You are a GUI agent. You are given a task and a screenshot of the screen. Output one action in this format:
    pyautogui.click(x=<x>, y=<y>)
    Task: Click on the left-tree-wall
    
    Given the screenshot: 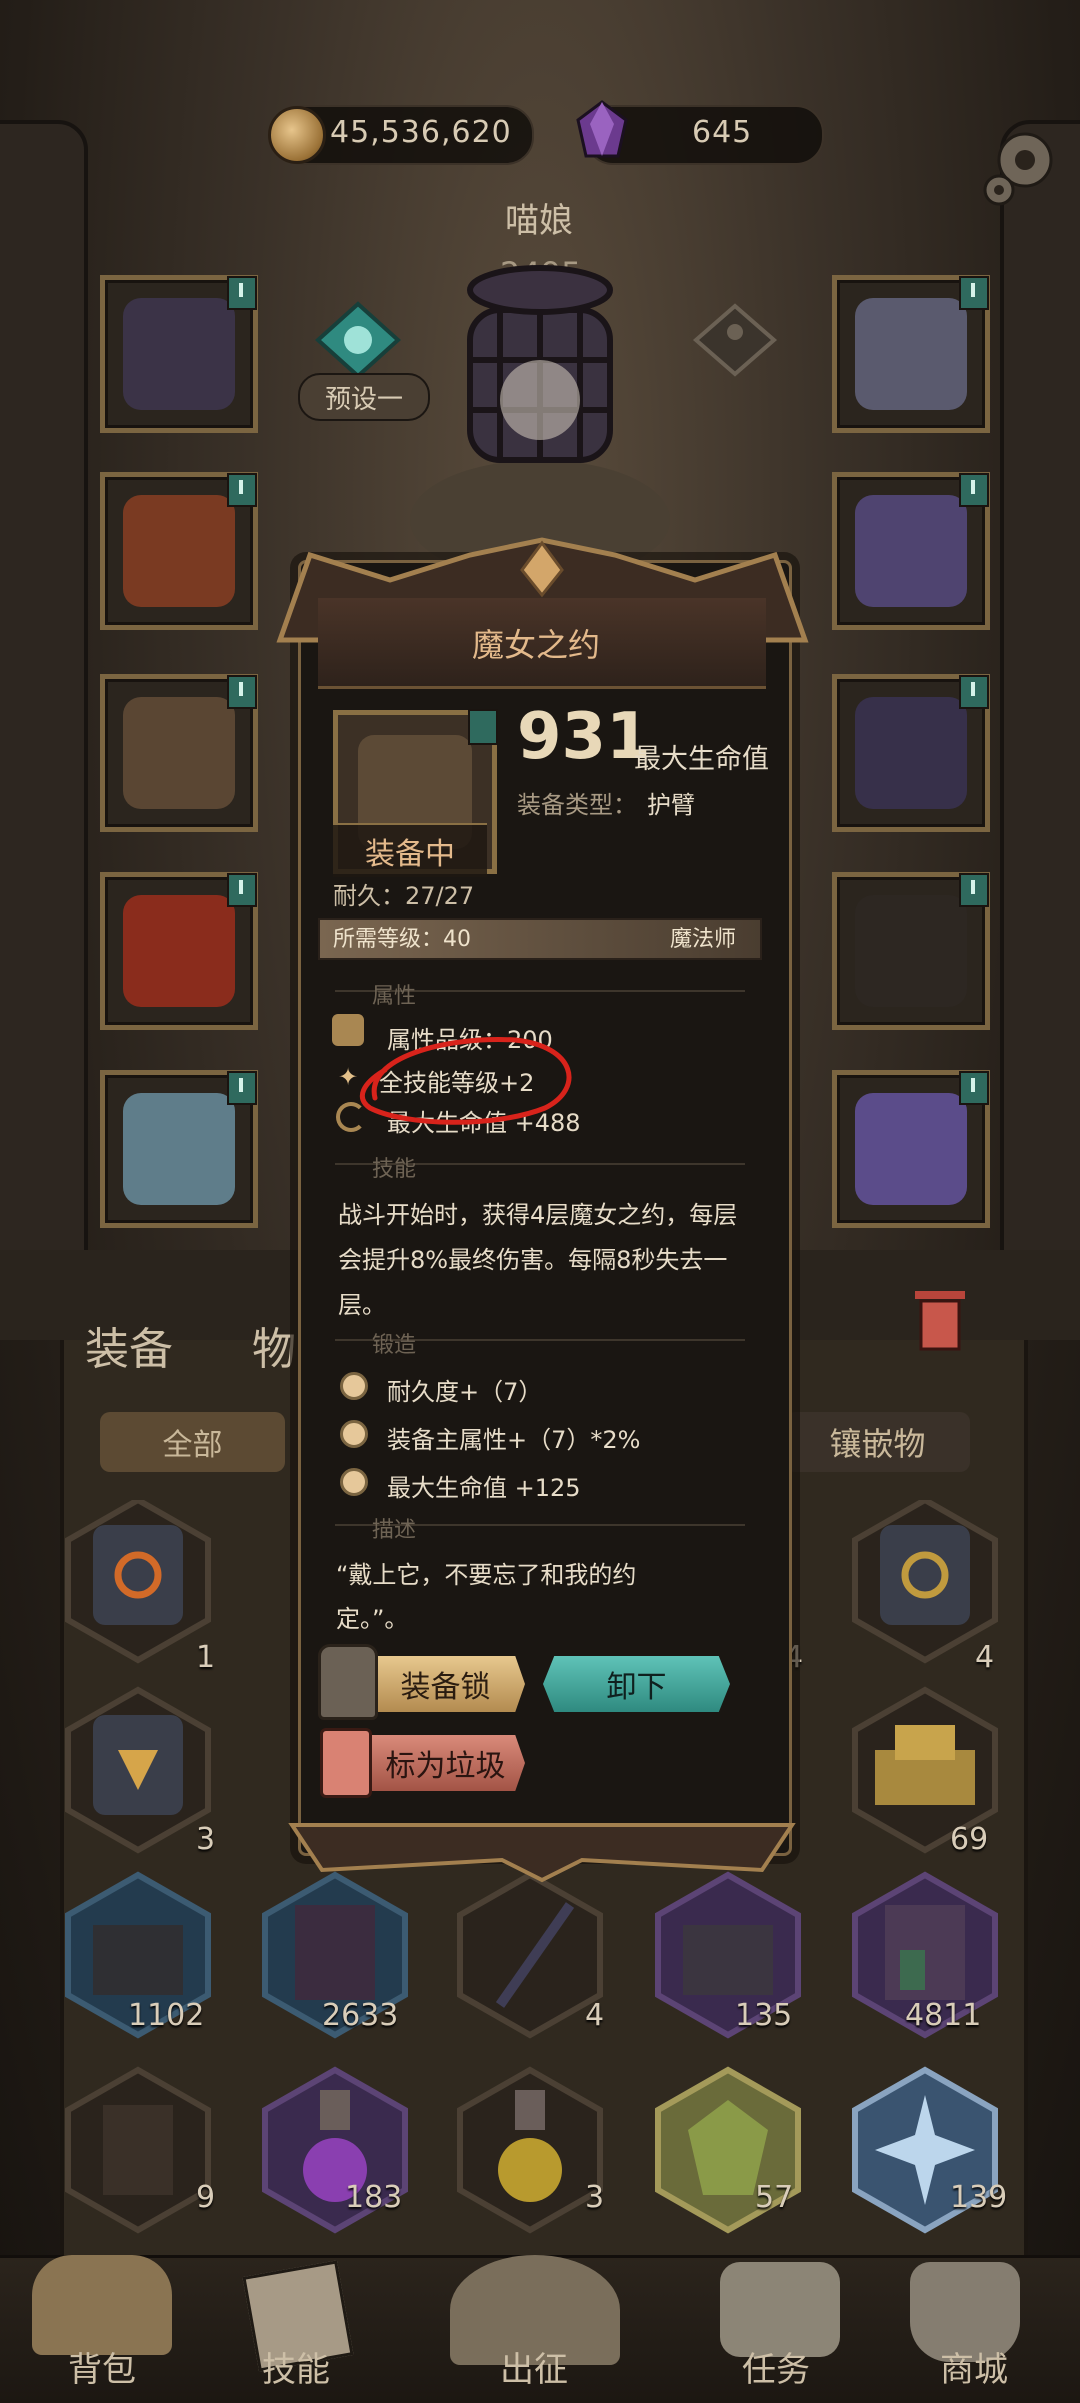 What is the action you would take?
    pyautogui.click(x=44, y=714)
    